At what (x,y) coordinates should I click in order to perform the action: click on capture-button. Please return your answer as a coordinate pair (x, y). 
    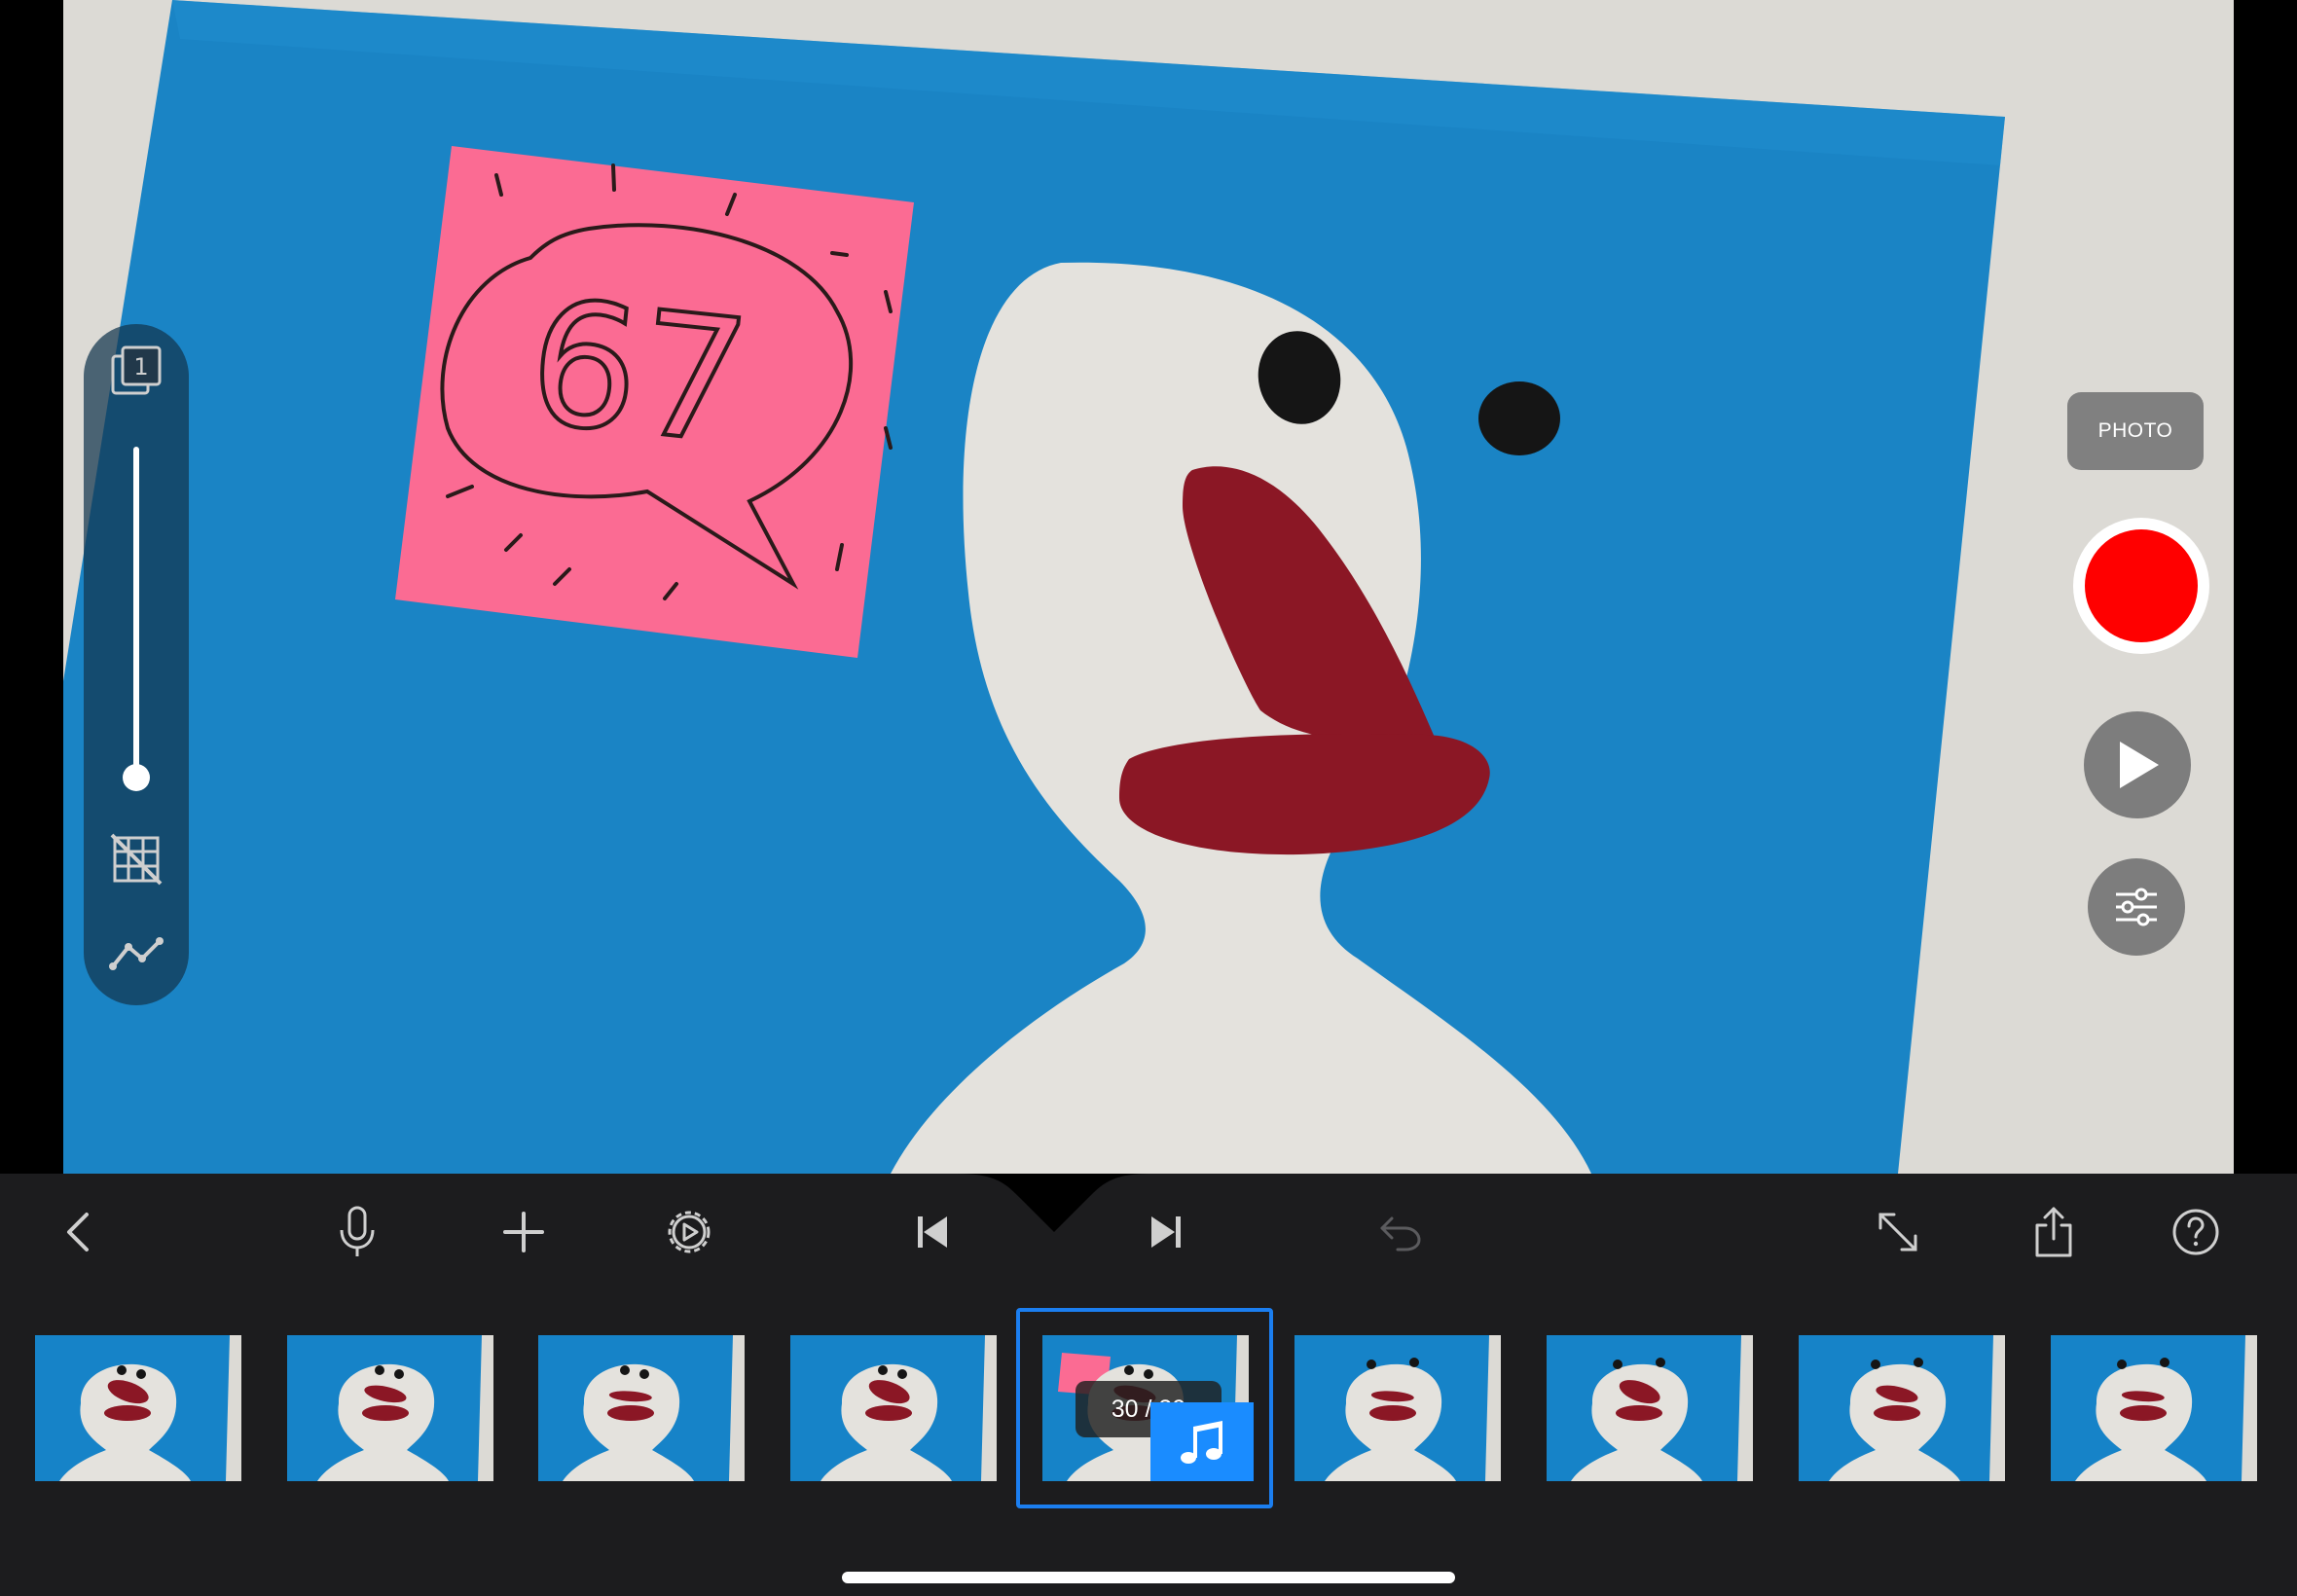
    Looking at the image, I should click on (2141, 586).